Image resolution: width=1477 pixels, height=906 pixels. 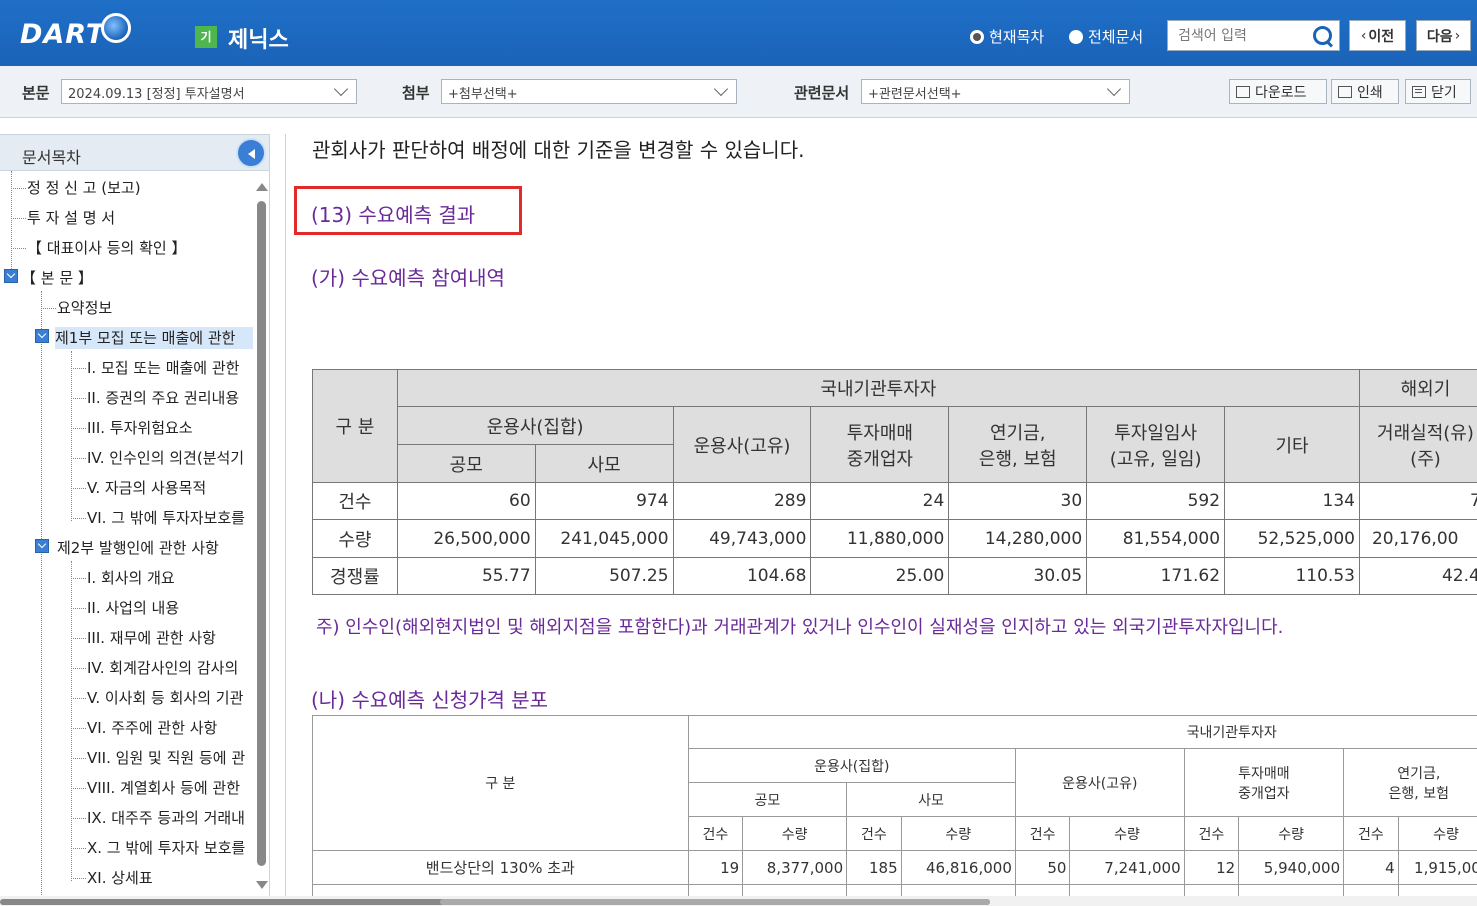 I want to click on toc-item: IV. 인수인의 의견(분석기, so click(x=165, y=458).